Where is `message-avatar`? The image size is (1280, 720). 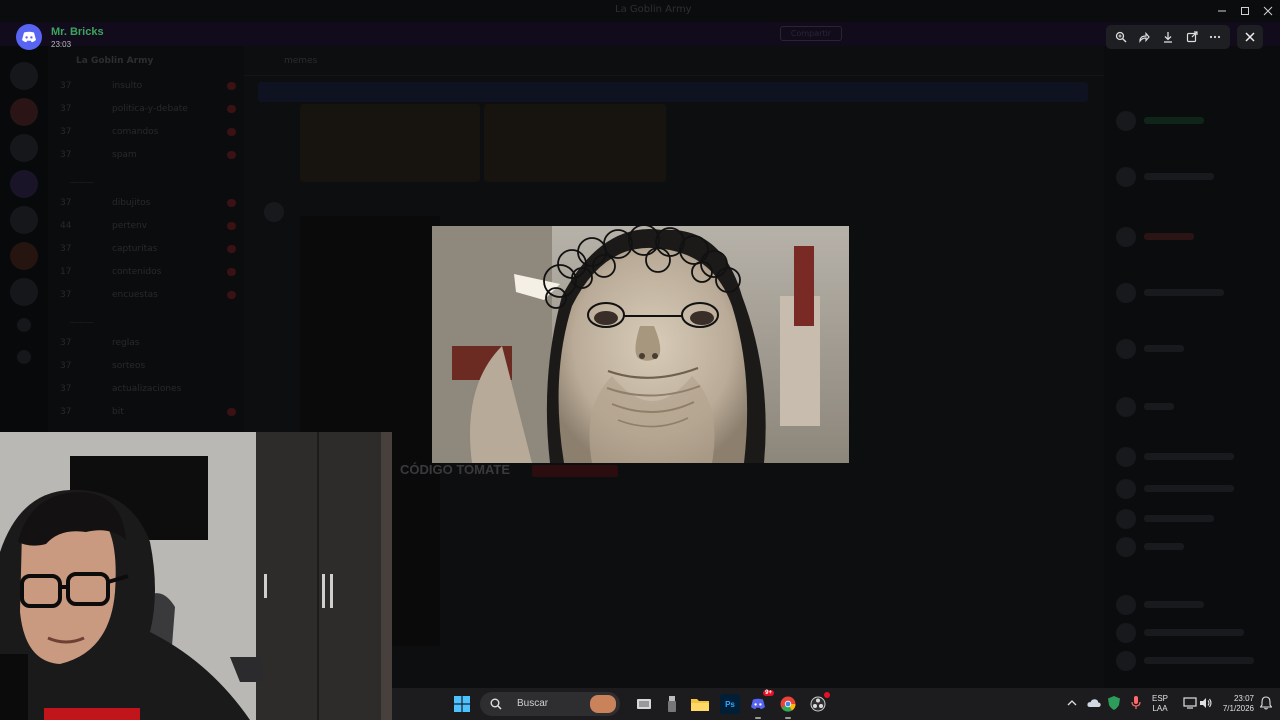
message-avatar is located at coordinates (274, 212).